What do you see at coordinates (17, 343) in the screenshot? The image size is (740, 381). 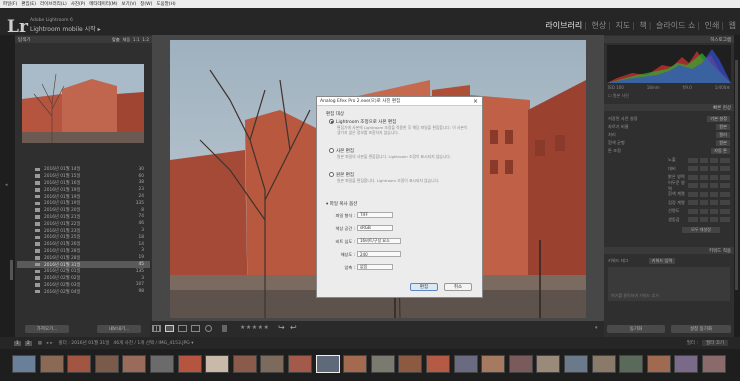 I see `page-1-button: 1` at bounding box center [17, 343].